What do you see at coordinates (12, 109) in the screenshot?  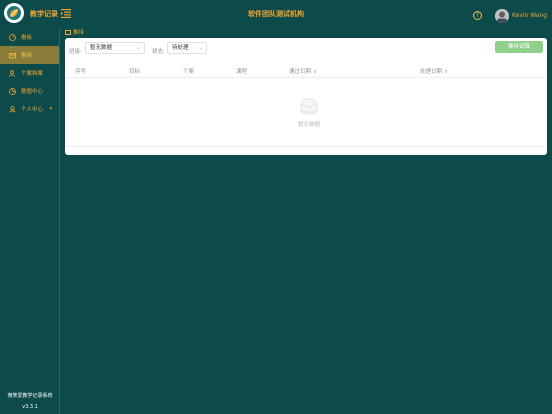 I see `person-icon` at bounding box center [12, 109].